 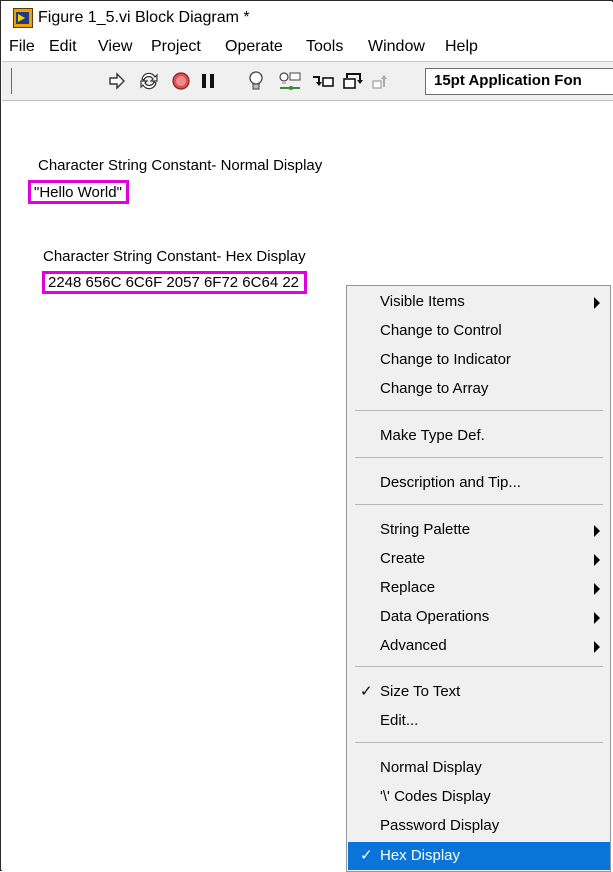 What do you see at coordinates (176, 47) in the screenshot?
I see `menu-project: Project` at bounding box center [176, 47].